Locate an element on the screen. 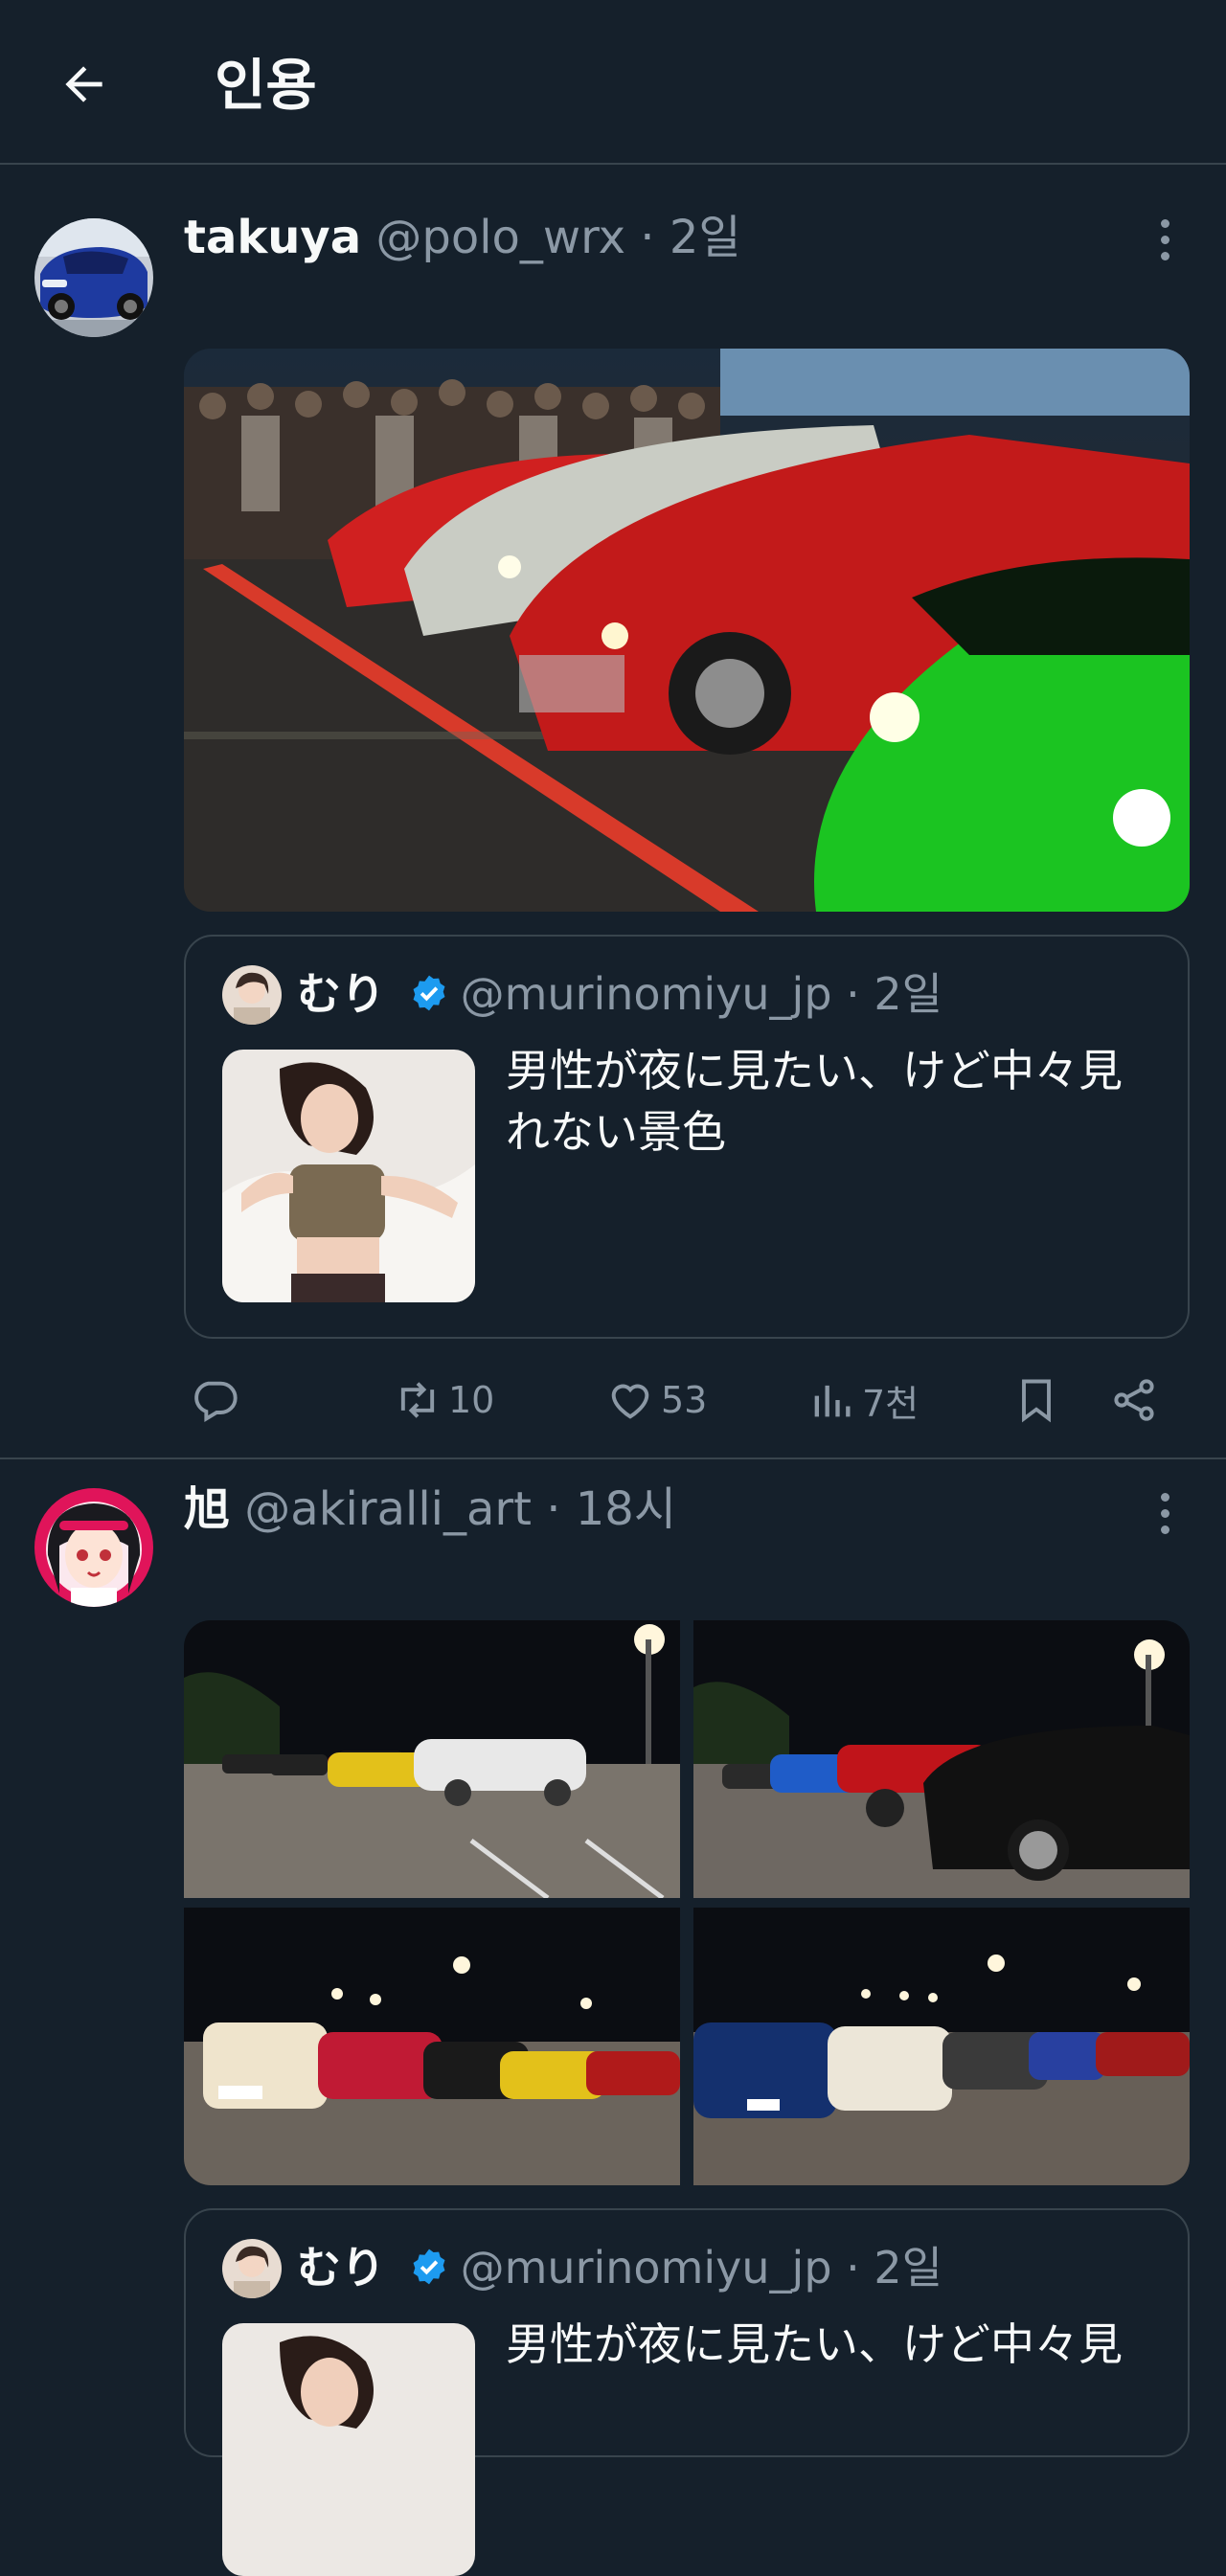 The width and height of the screenshot is (1226, 2576). share-icon is located at coordinates (1134, 1400).